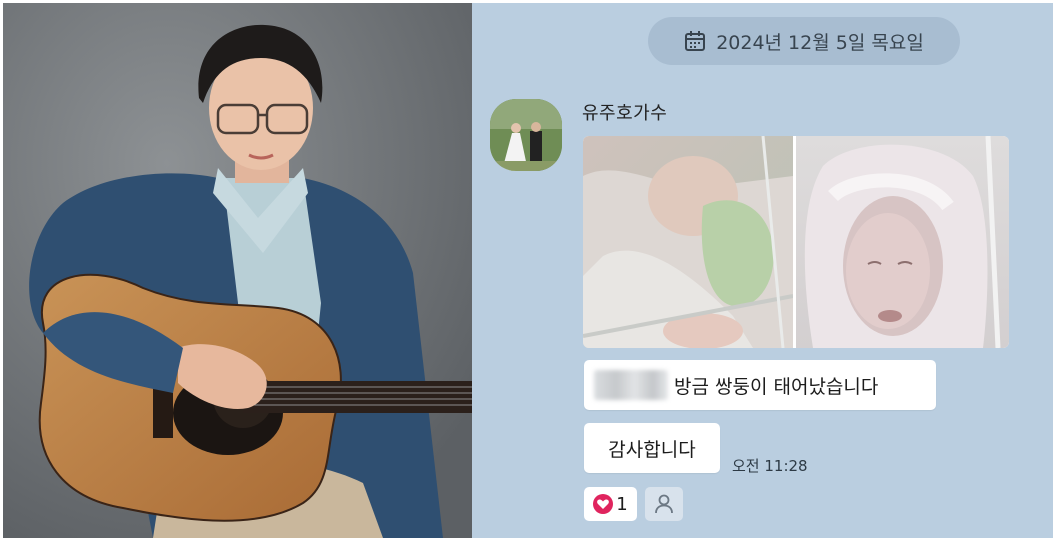 The image size is (1056, 541). I want to click on reaction-count: 1, so click(622, 504).